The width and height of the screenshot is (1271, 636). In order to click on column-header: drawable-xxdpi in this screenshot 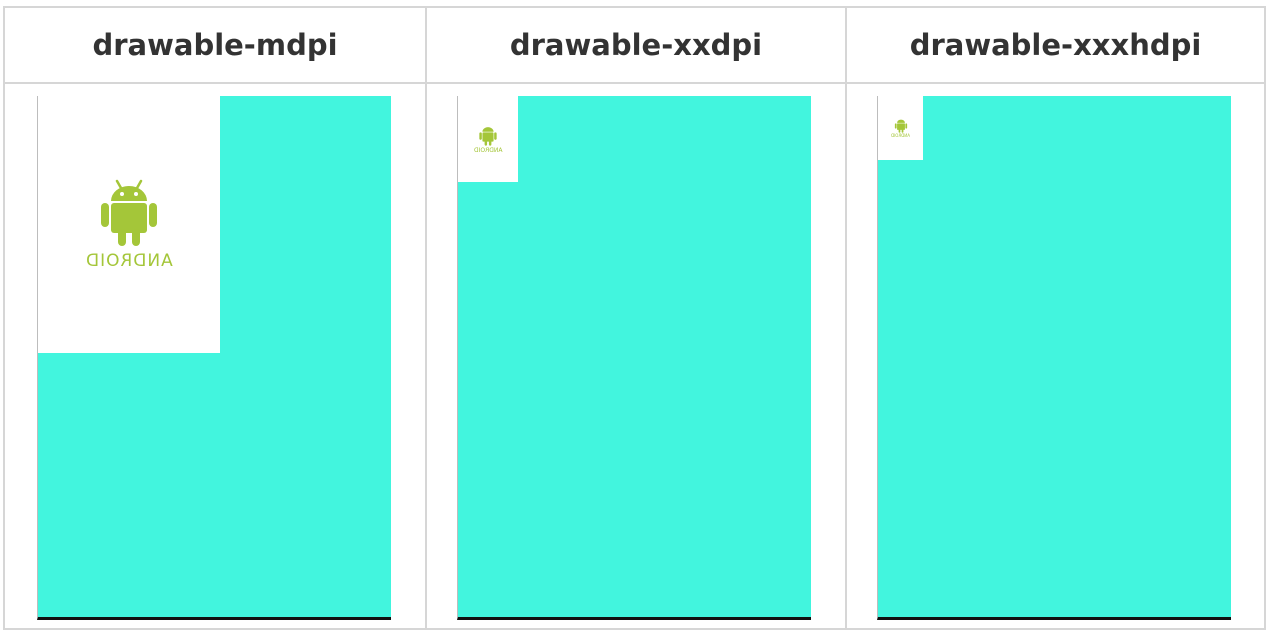, I will do `click(636, 46)`.